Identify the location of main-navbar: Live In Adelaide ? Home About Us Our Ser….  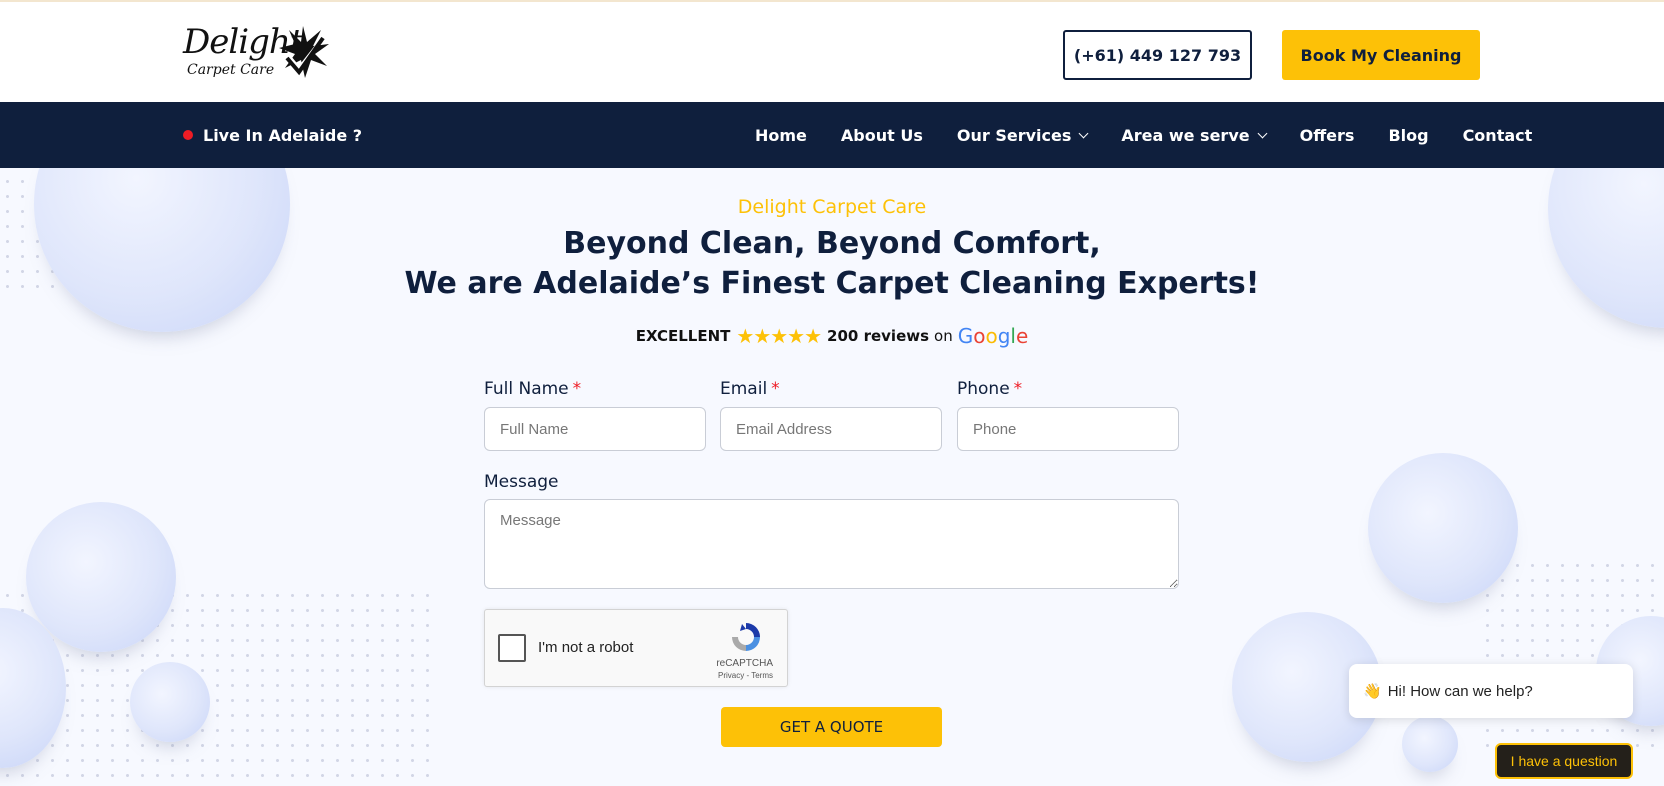
(832, 135).